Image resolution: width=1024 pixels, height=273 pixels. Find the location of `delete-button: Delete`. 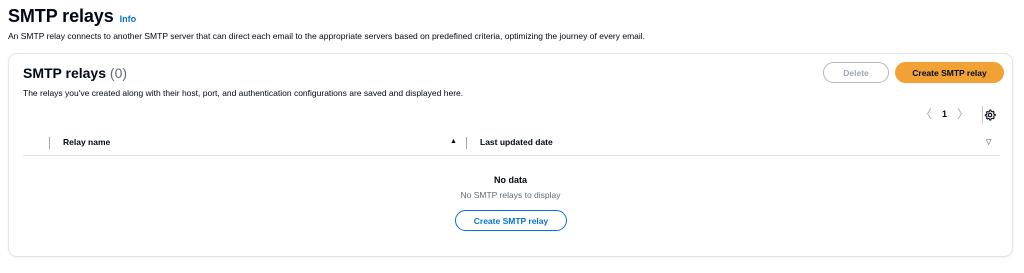

delete-button: Delete is located at coordinates (856, 72).